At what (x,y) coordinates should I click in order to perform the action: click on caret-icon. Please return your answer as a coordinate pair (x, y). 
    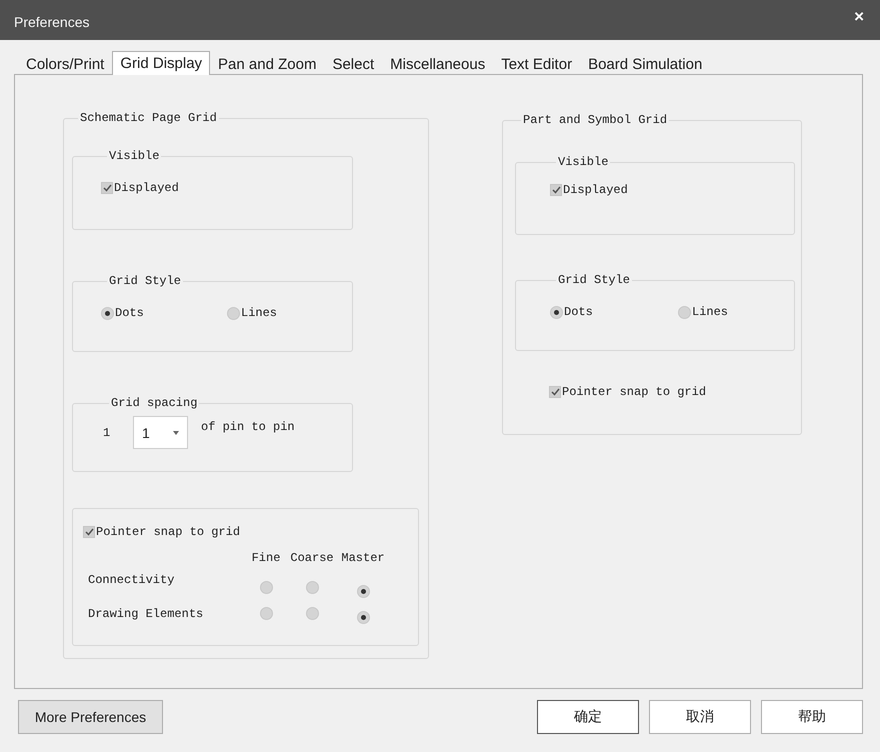
    Looking at the image, I should click on (176, 432).